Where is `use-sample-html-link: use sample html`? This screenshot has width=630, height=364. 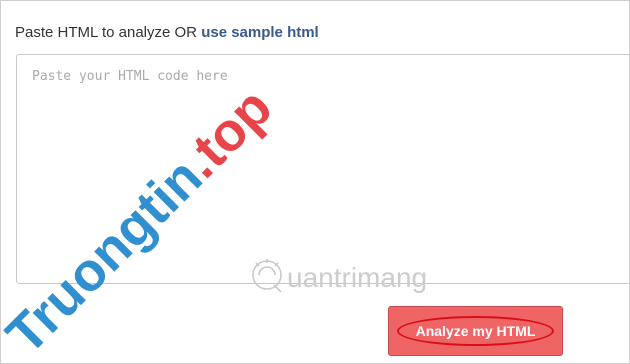
use-sample-html-link: use sample html is located at coordinates (260, 32).